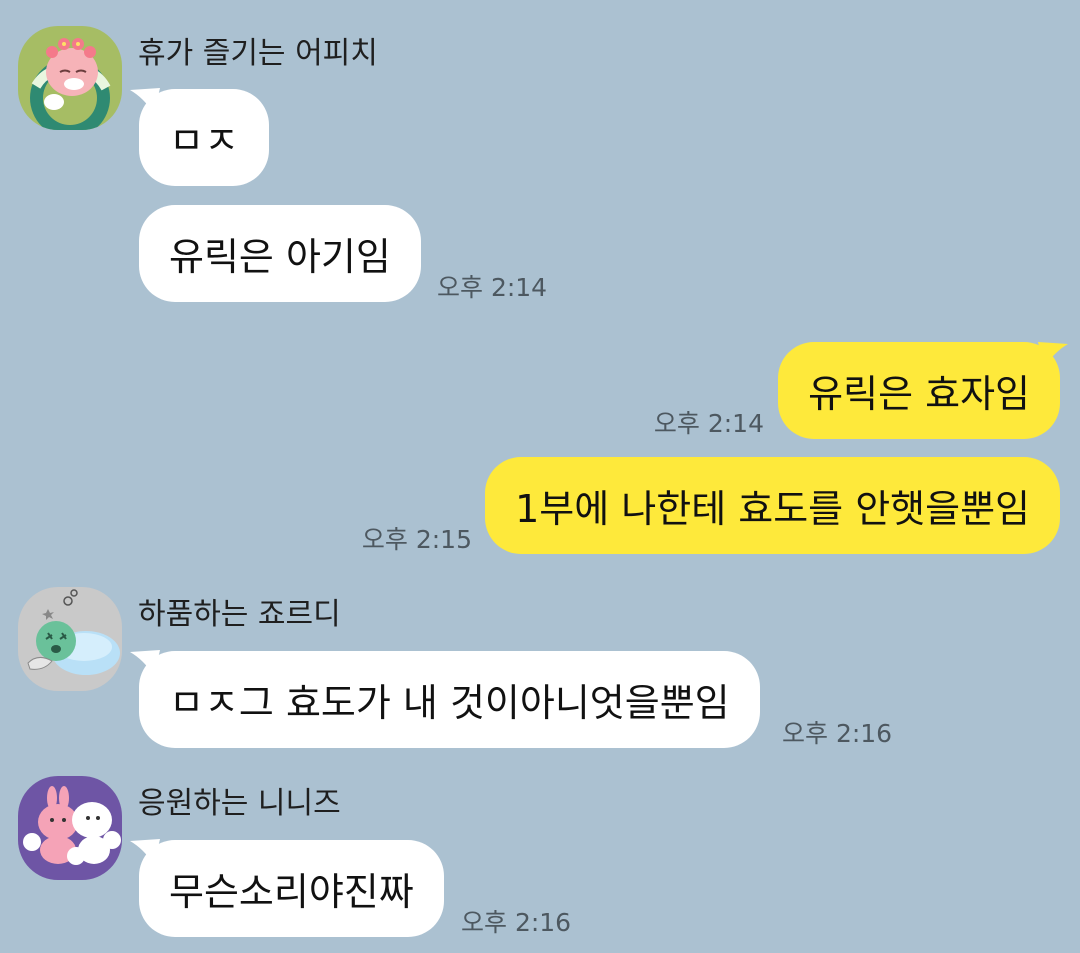 The image size is (1080, 953). What do you see at coordinates (919, 394) in the screenshot?
I see `message-text: 유릭은 효자임` at bounding box center [919, 394].